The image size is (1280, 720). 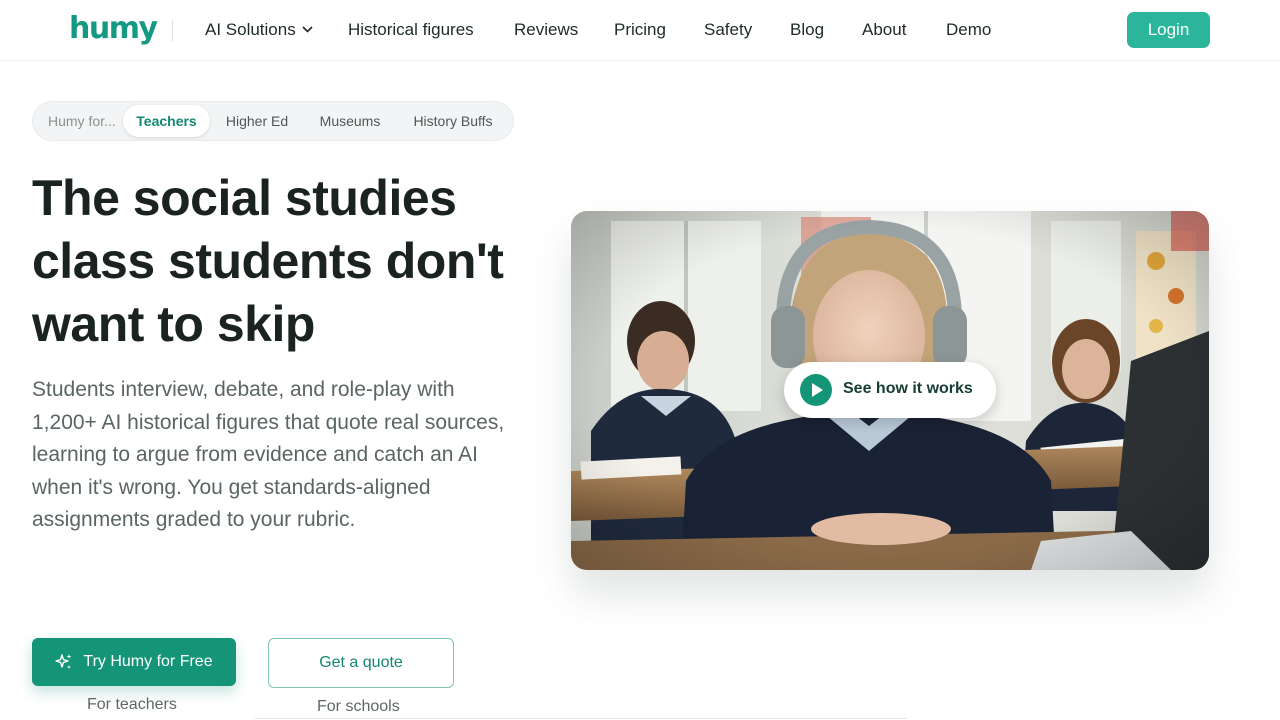 I want to click on nav-demo: Demo, so click(x=968, y=30).